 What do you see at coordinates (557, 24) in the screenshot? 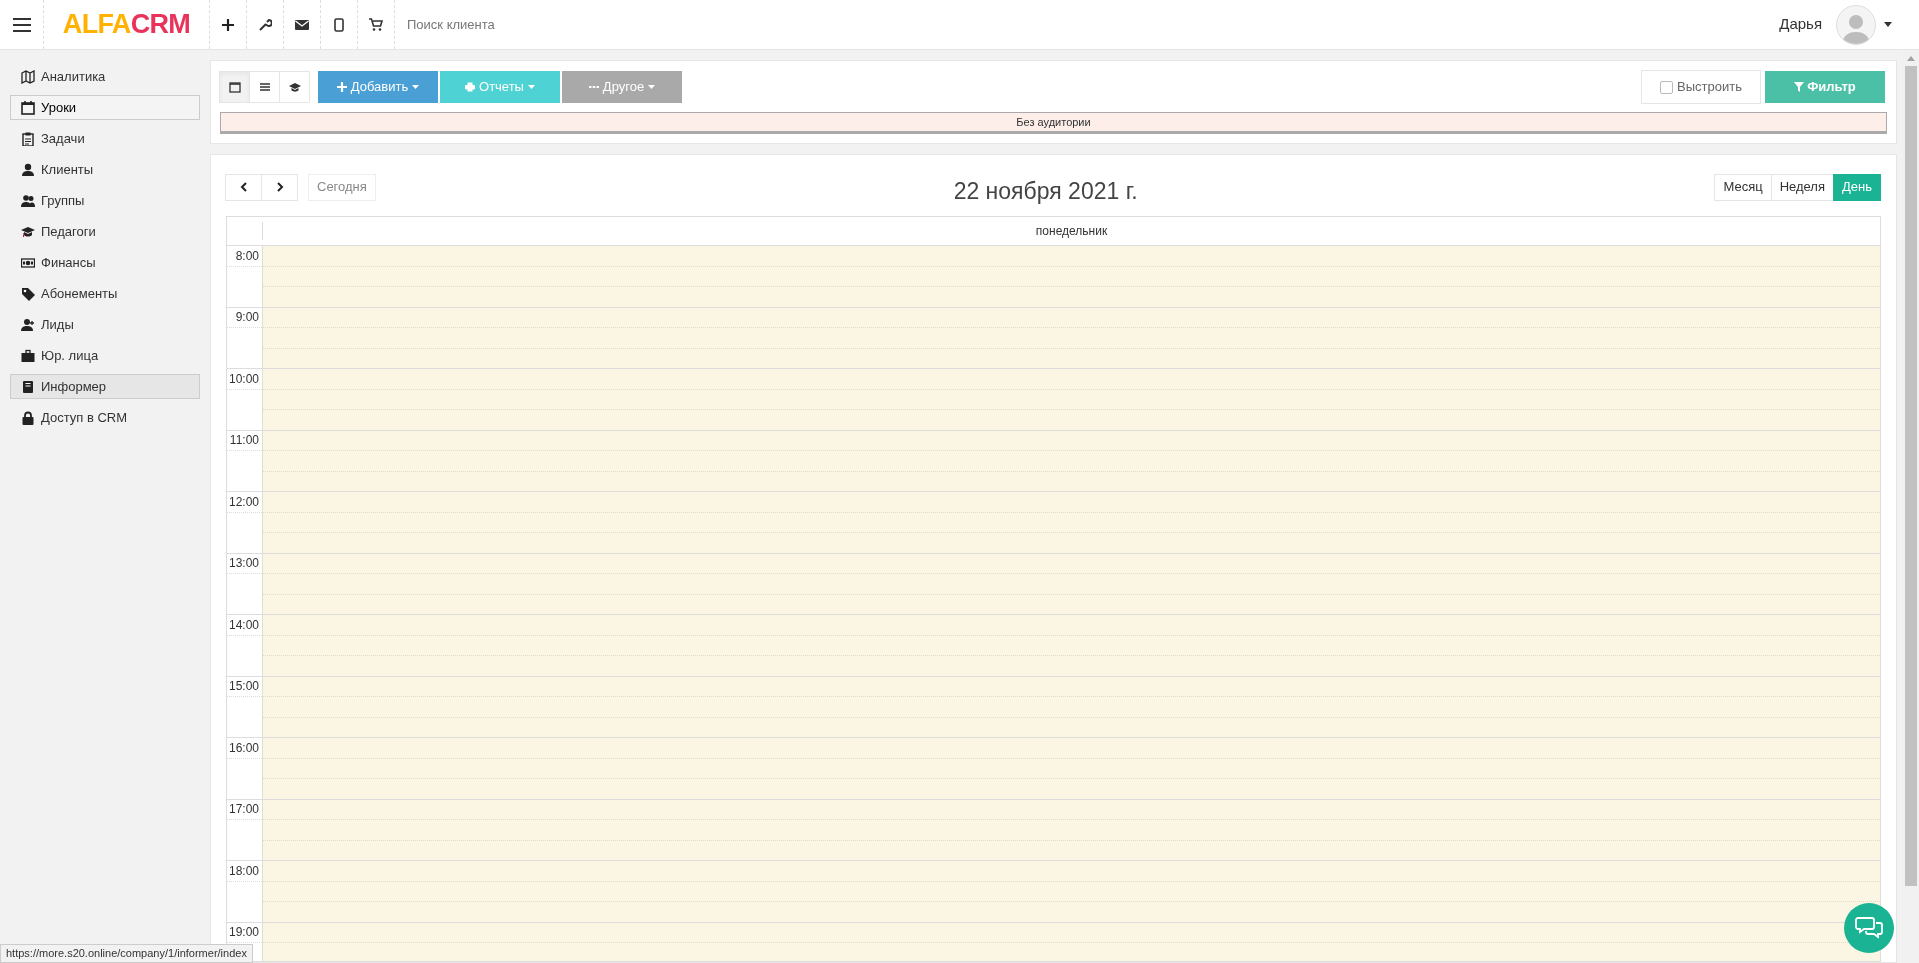
I see `search-field: Поиск клиента` at bounding box center [557, 24].